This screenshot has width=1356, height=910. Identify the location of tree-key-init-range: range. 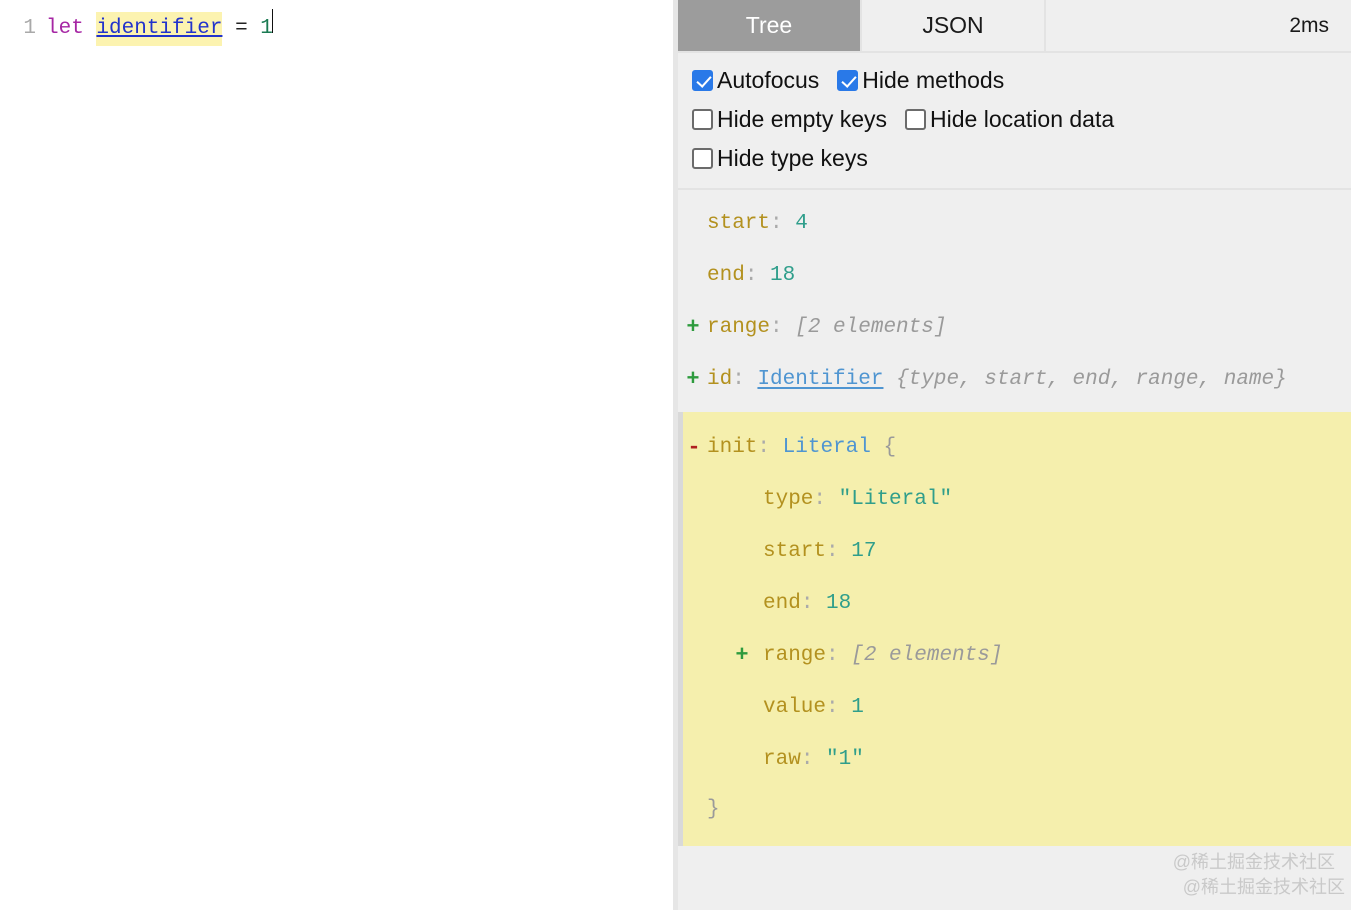
(795, 655).